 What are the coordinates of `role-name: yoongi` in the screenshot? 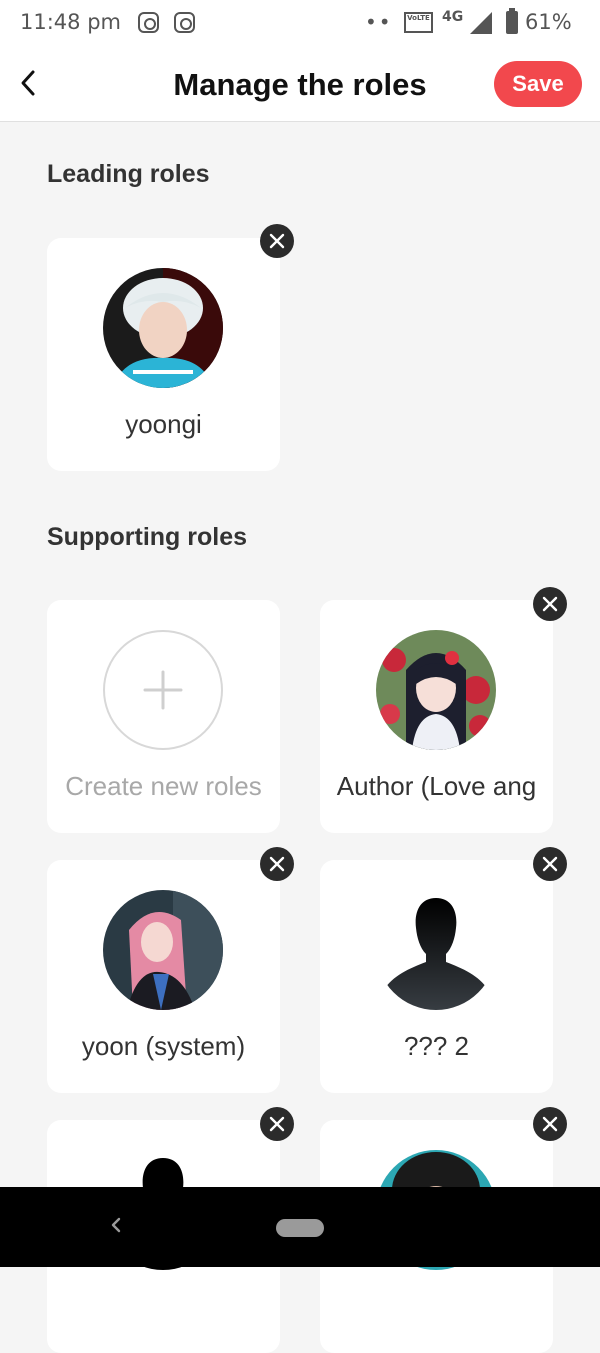 It's located at (163, 424).